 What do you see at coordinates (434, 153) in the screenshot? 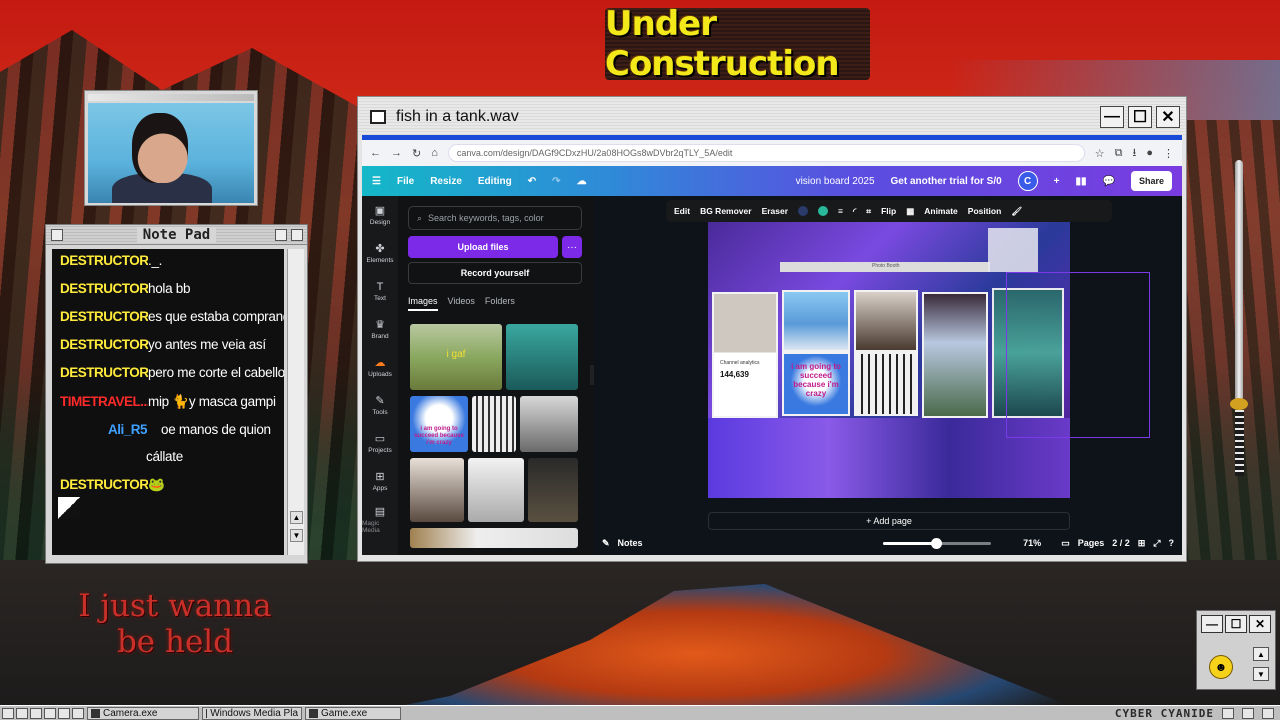
I see `home-icon: ⌂` at bounding box center [434, 153].